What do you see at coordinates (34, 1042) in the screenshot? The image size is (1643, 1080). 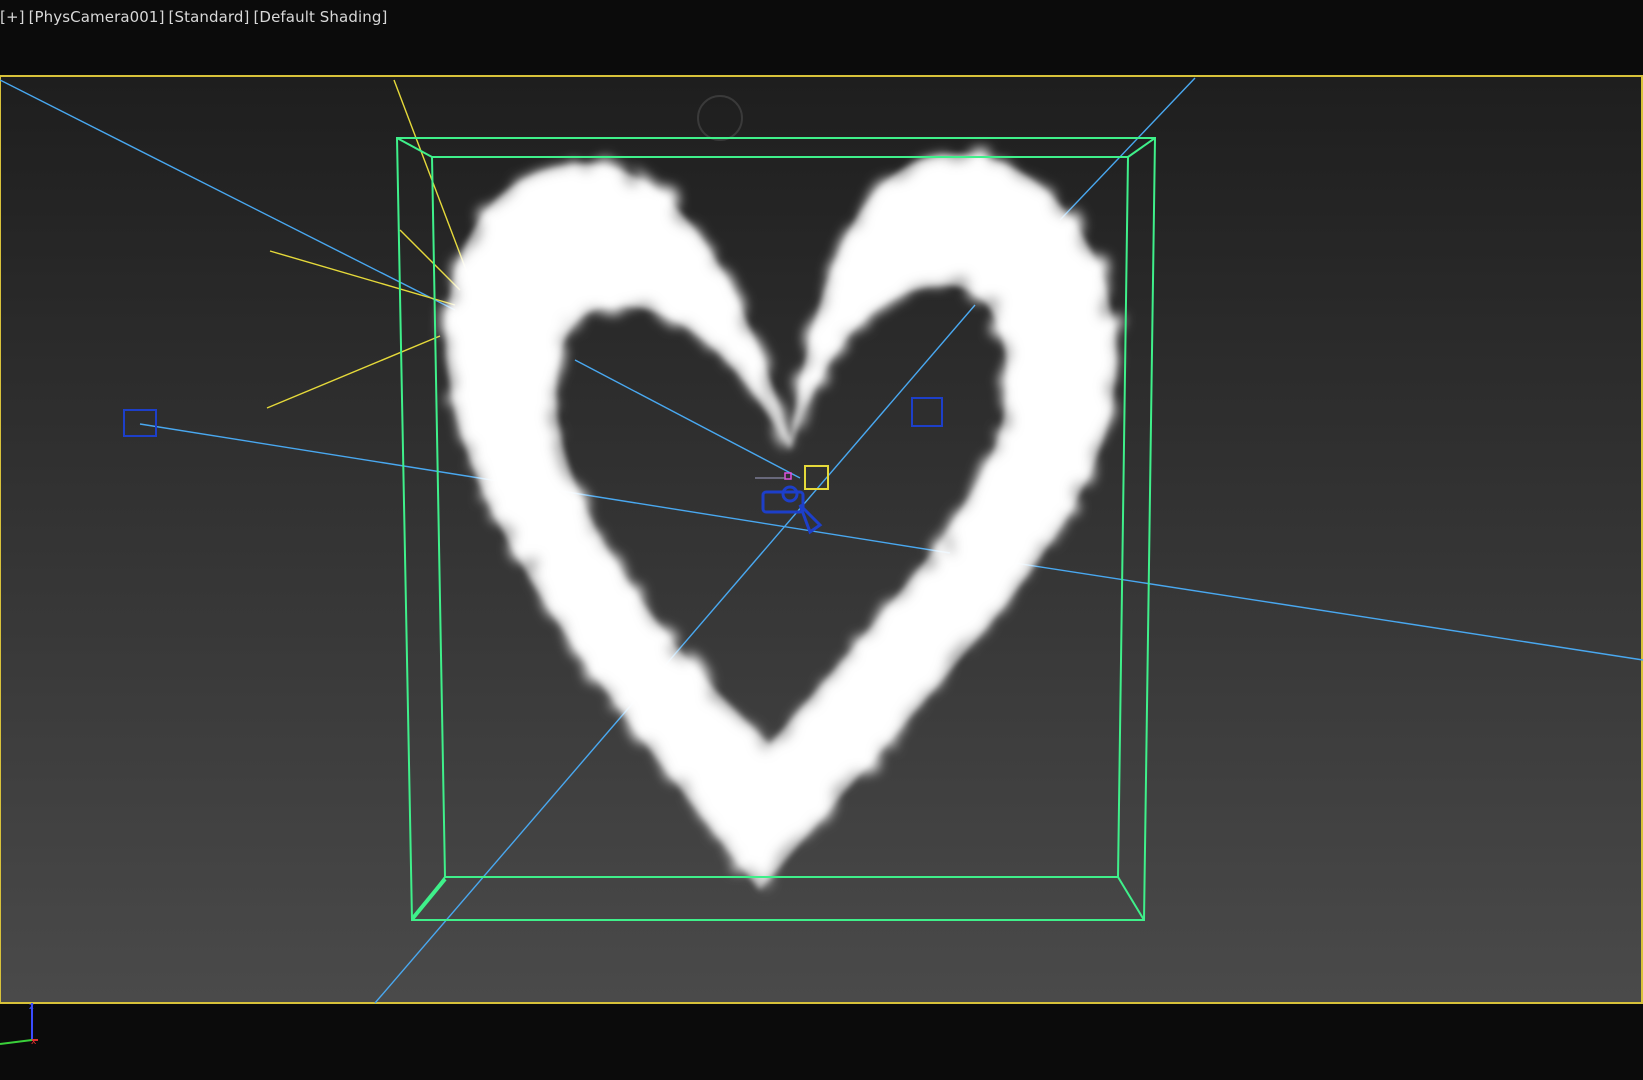 I see `svg-text: x` at bounding box center [34, 1042].